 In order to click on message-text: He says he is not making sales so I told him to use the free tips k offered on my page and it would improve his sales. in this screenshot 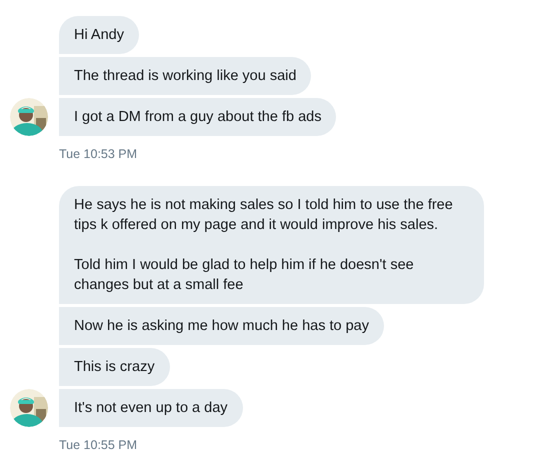, I will do `click(264, 215)`.